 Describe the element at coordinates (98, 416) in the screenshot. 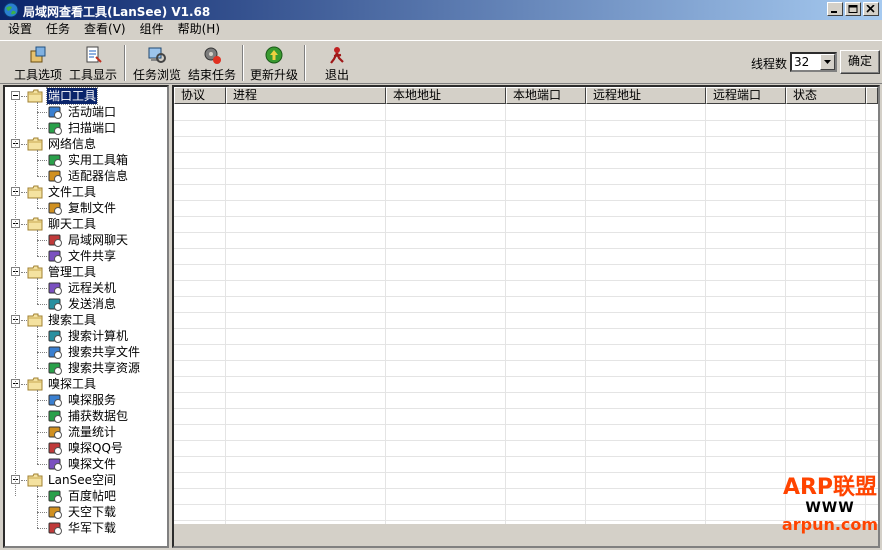

I see `tree-item-label: 捕获数据包` at that location.